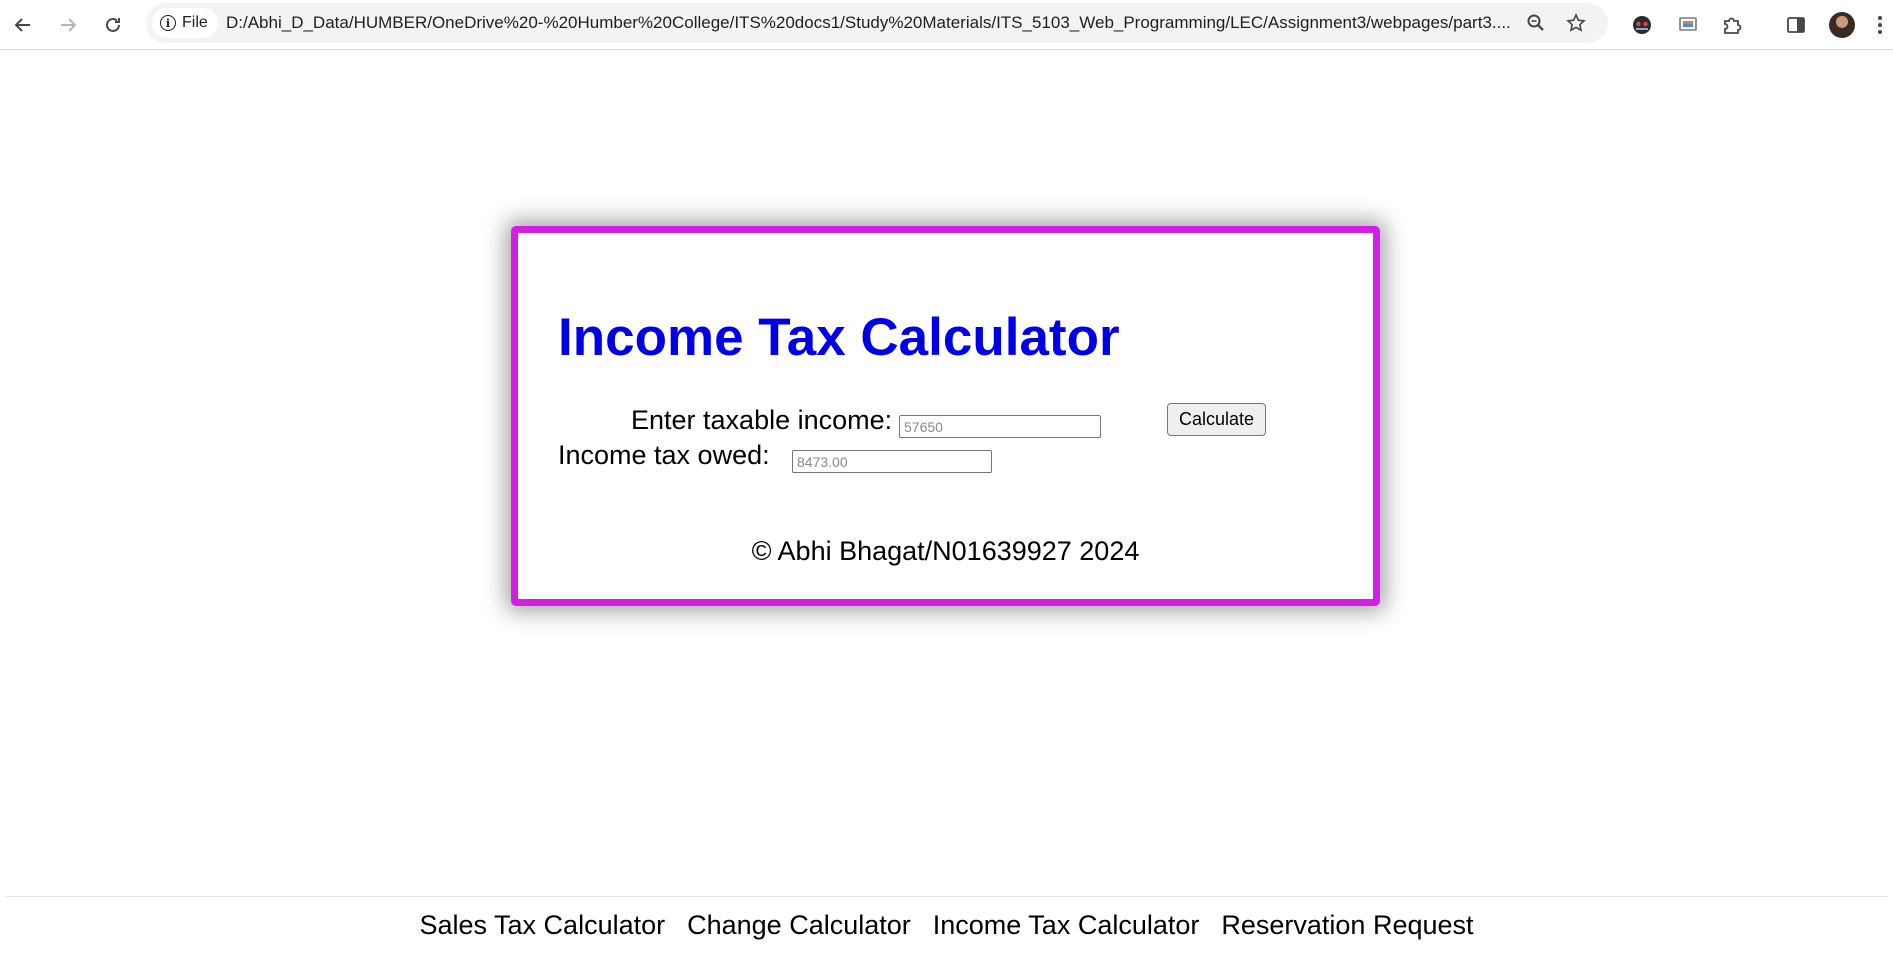 This screenshot has height=968, width=1893. I want to click on nav-link-sales-tax: Sales Tax Calculator, so click(542, 925).